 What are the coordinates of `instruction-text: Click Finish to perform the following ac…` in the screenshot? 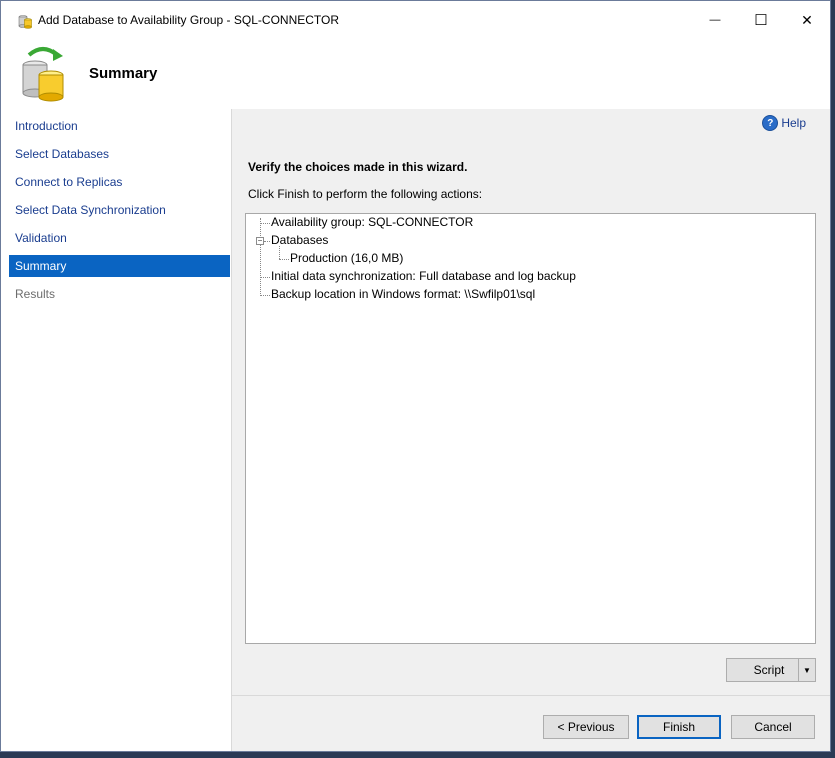 It's located at (365, 194).